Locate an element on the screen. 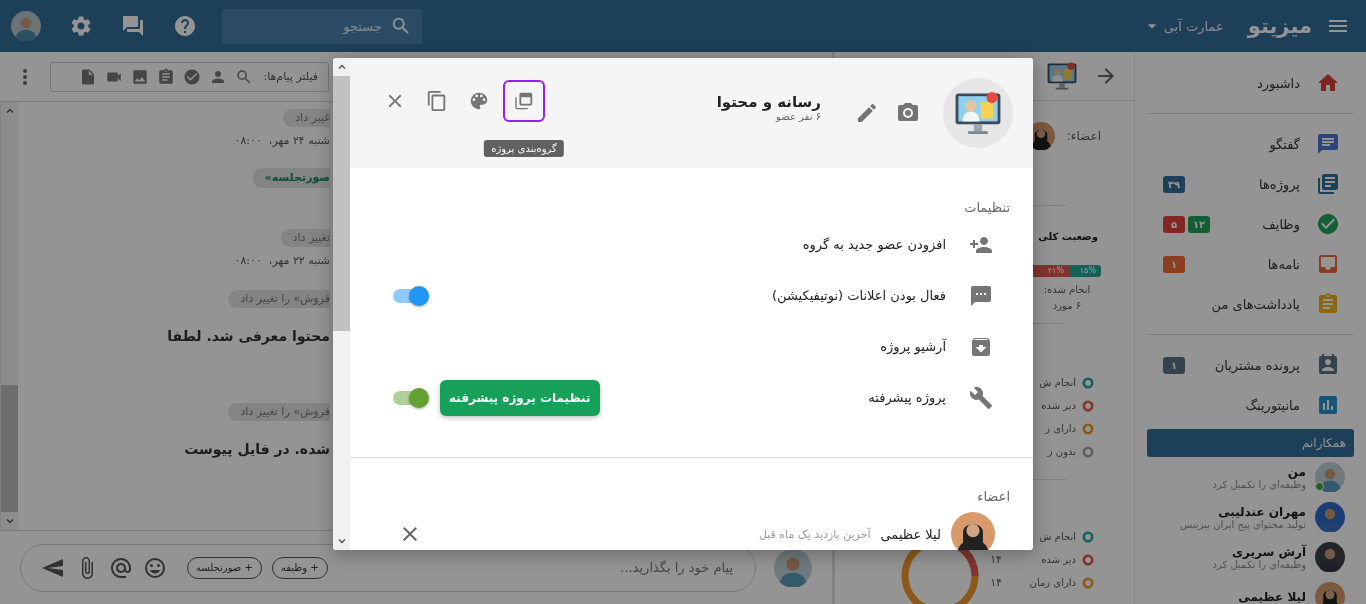 The height and width of the screenshot is (604, 1366). progress-segment: ۱۵% is located at coordinates (1085, 271).